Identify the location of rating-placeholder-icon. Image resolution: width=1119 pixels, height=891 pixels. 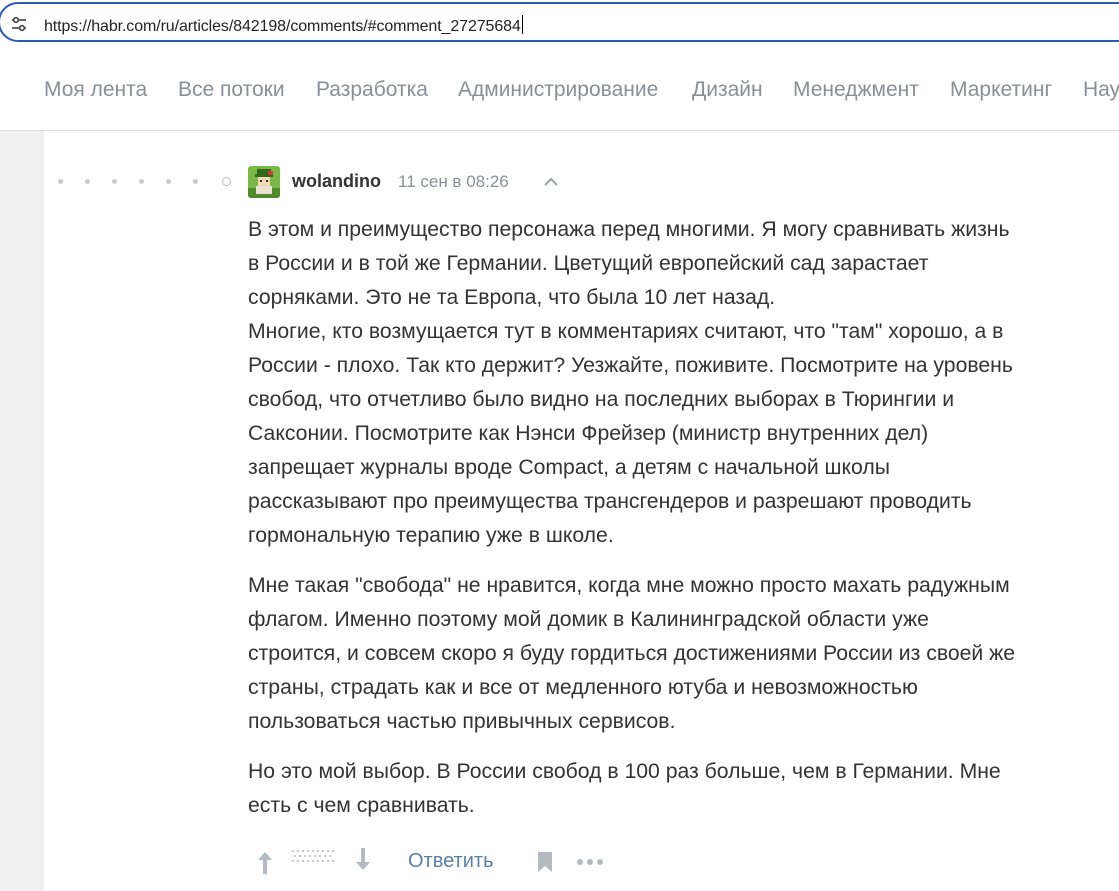
(313, 856).